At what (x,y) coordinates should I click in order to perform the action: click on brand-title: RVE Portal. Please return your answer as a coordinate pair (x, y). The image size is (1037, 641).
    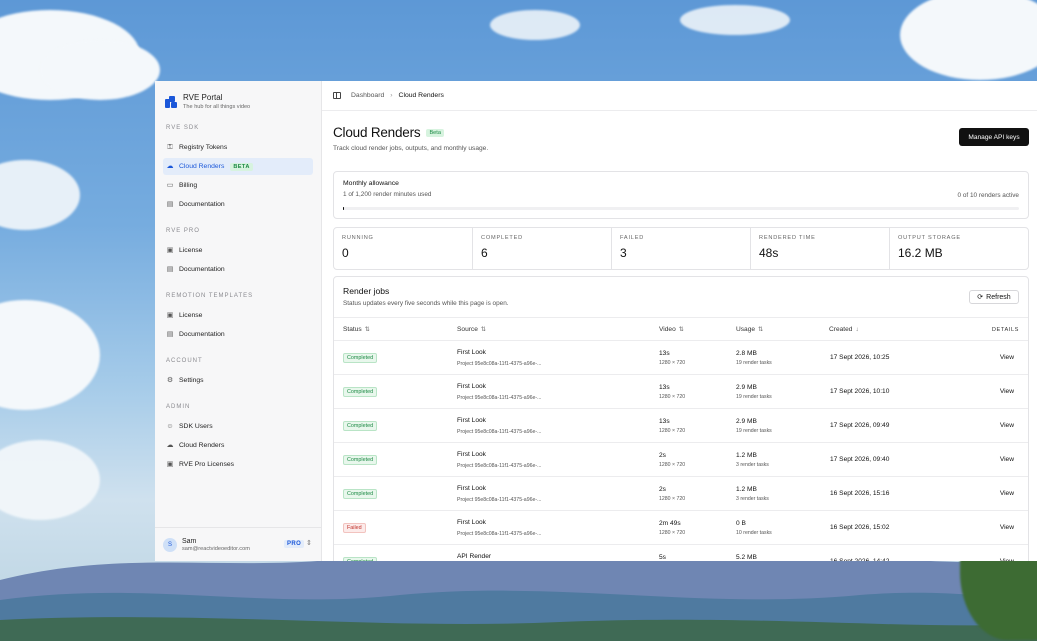
    Looking at the image, I should click on (203, 97).